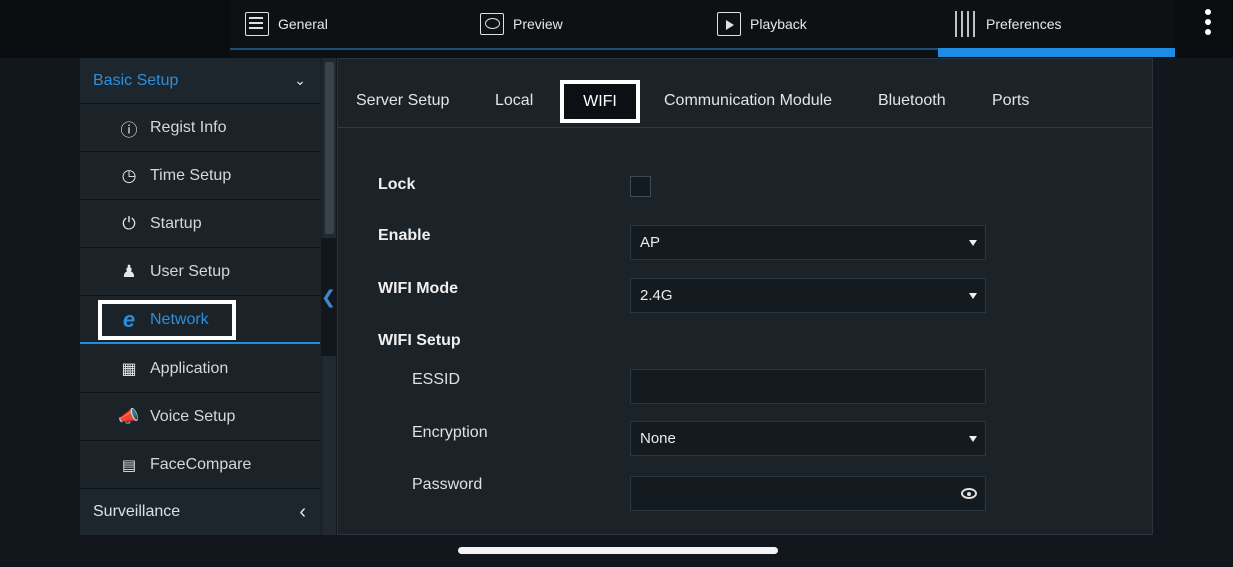  Describe the element at coordinates (618, 550) in the screenshot. I see `home-indicator` at that location.